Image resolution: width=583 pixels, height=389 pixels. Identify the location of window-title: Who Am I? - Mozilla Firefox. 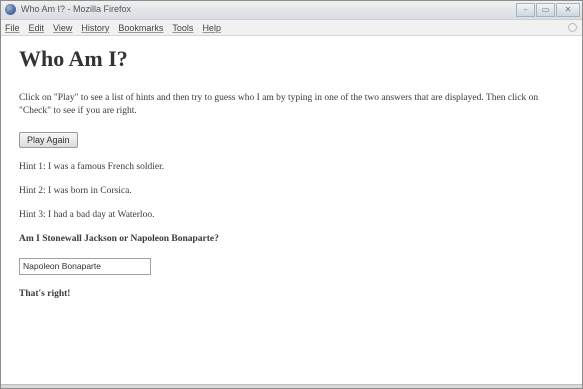
(76, 9).